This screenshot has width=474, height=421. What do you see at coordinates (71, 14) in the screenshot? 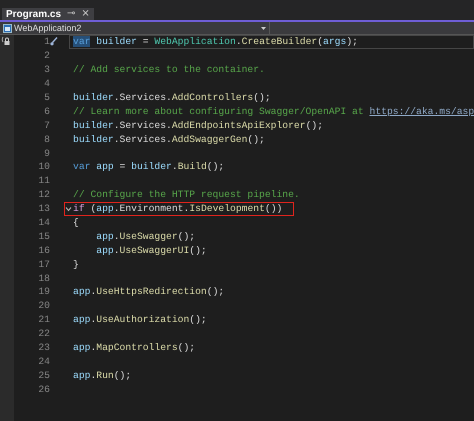
I see `pin-button: ⊸` at bounding box center [71, 14].